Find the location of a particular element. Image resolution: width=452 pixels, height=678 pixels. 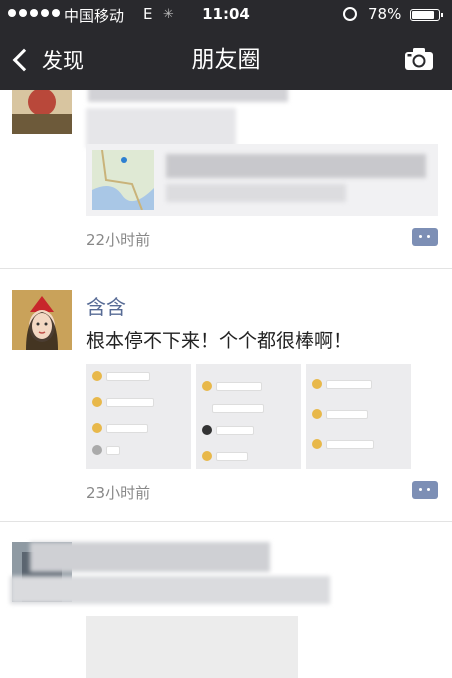

navigation-bar: 发现 朋友圈 is located at coordinates (226, 60).